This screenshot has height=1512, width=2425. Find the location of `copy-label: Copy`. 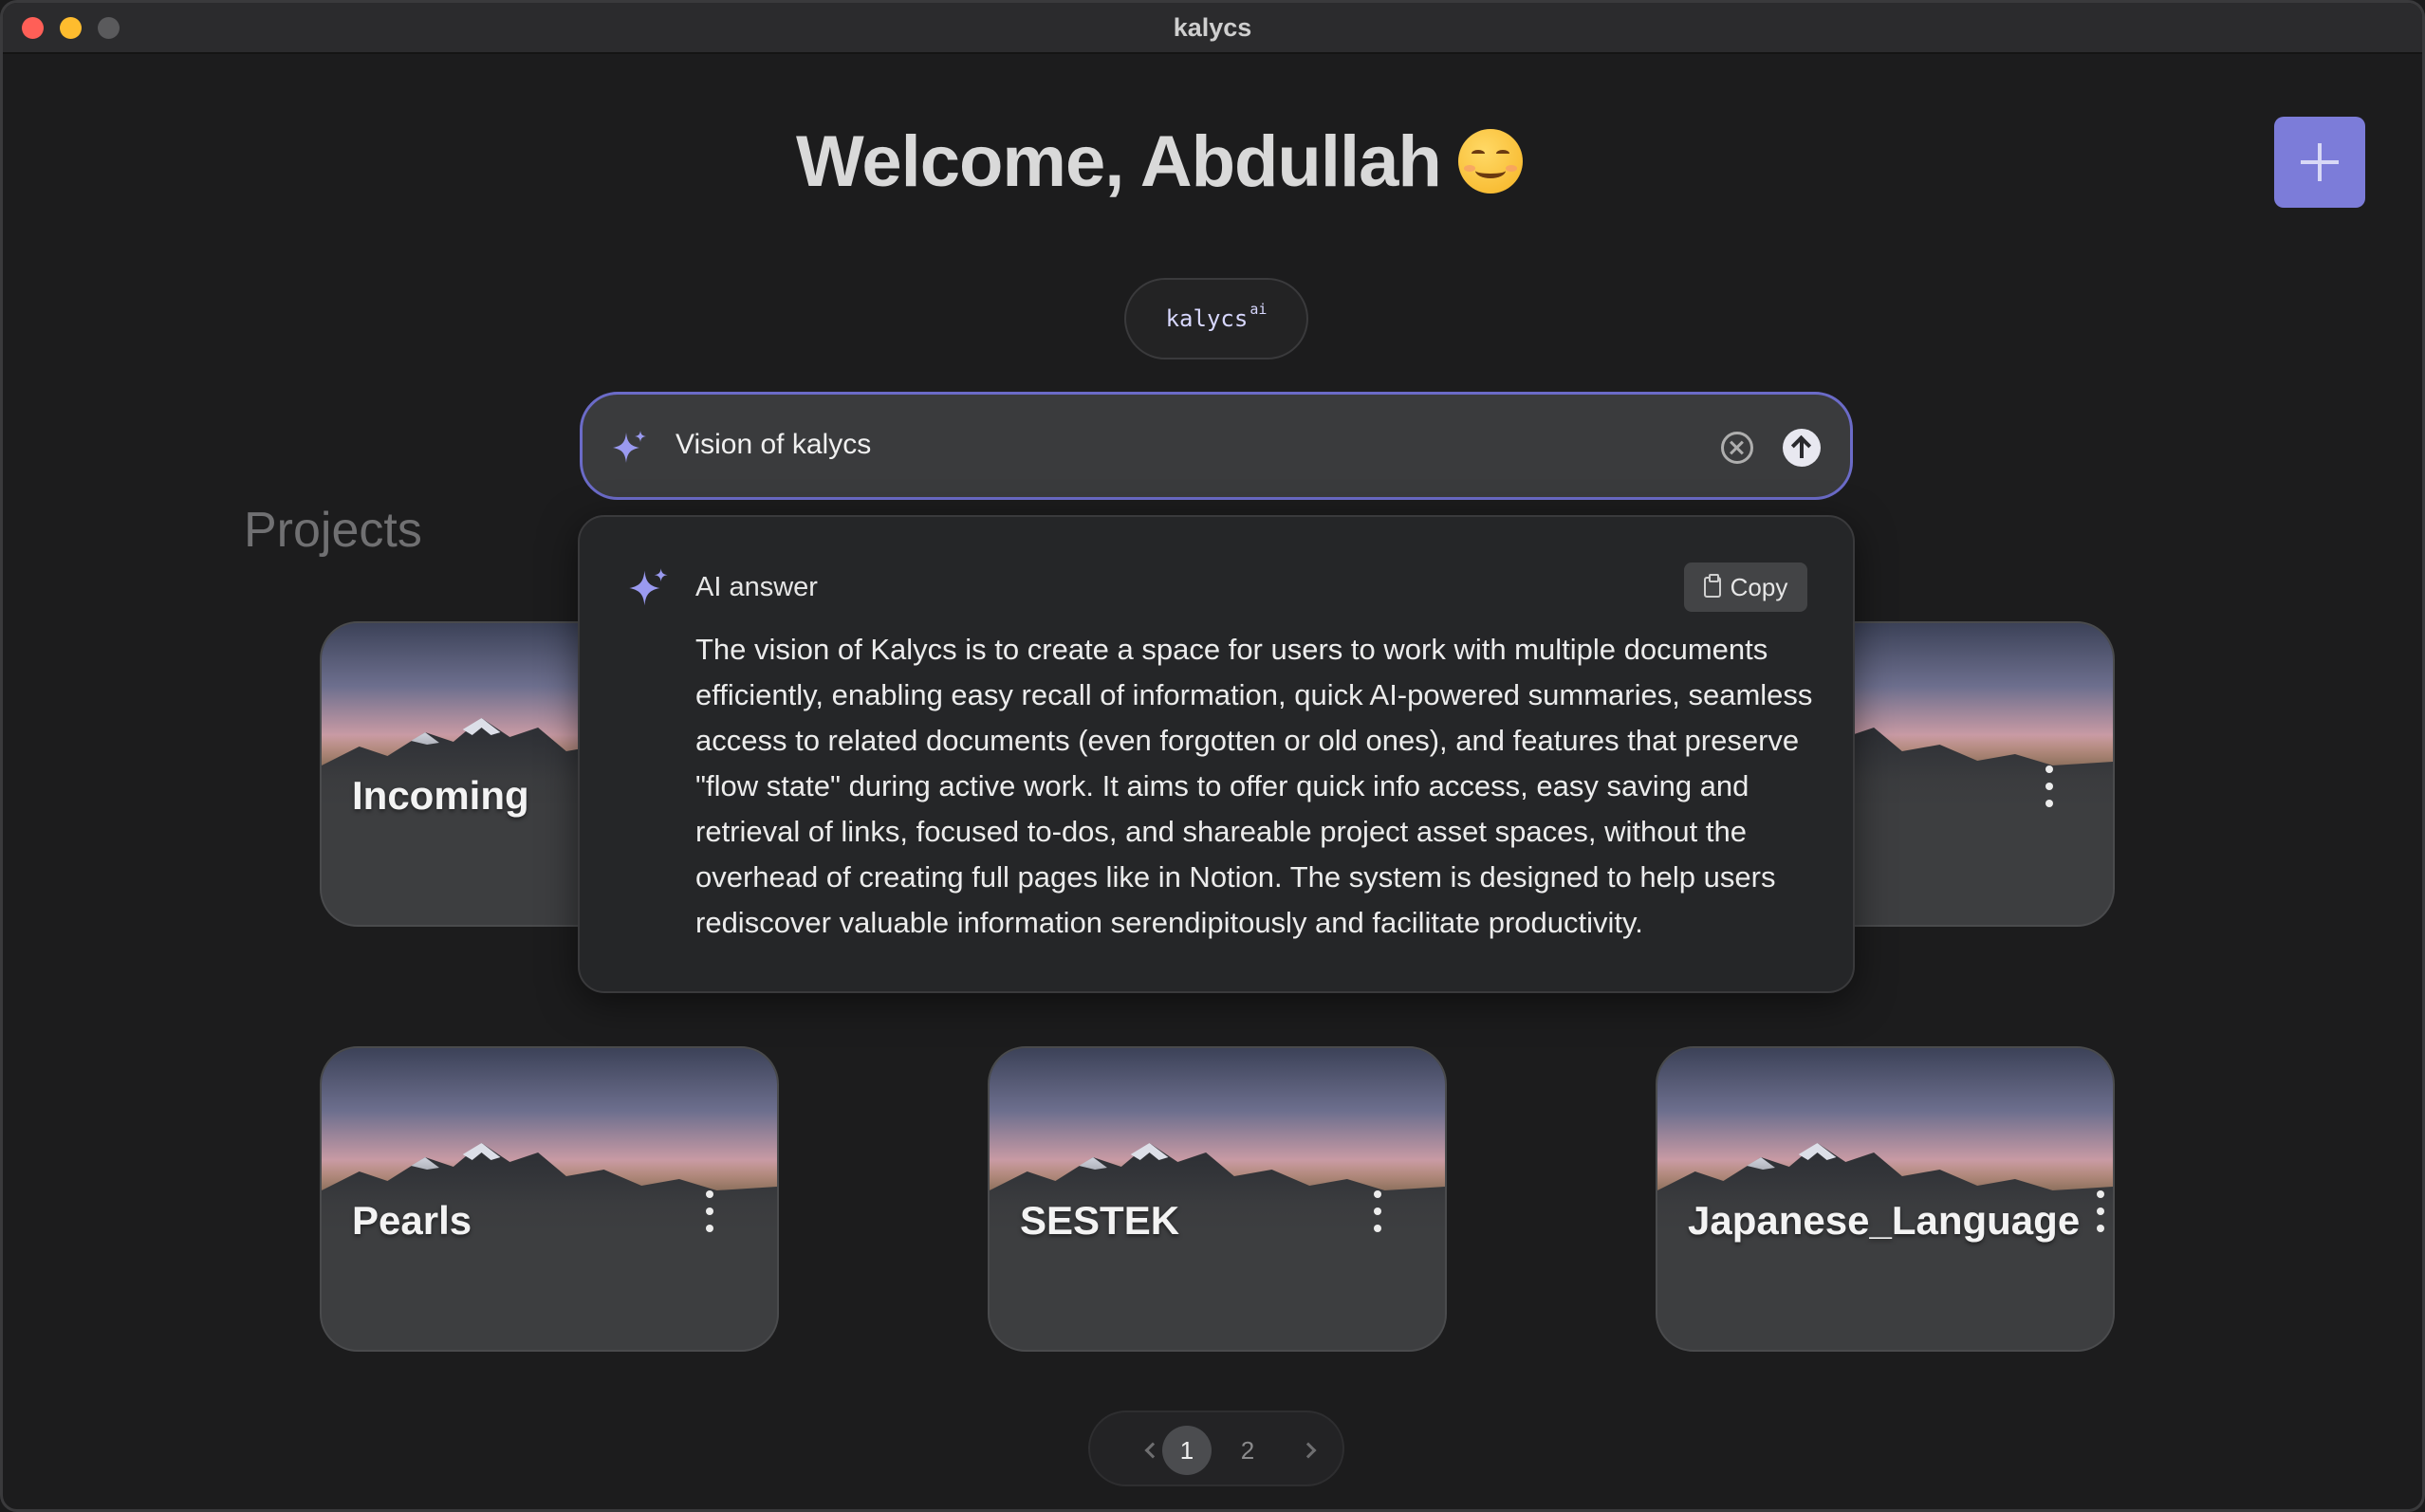

copy-label: Copy is located at coordinates (1759, 586).